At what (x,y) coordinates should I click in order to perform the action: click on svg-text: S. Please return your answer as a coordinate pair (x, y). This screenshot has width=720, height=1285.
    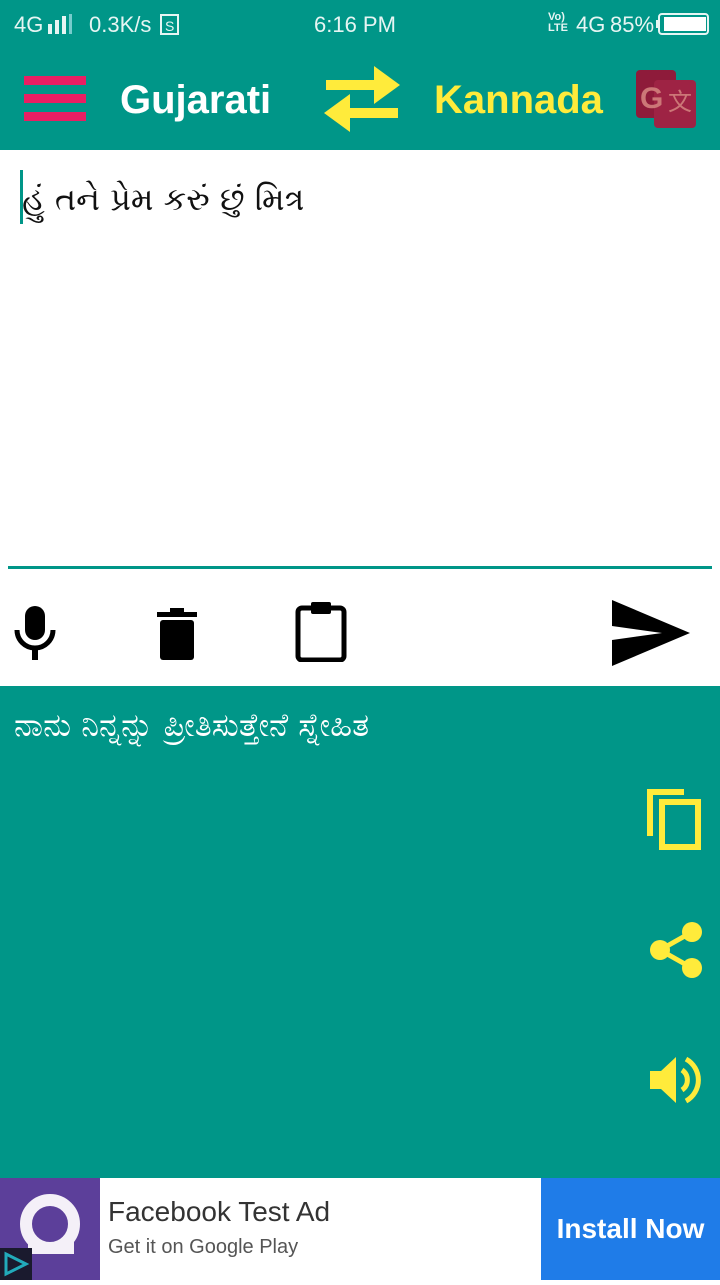
    Looking at the image, I should click on (169, 26).